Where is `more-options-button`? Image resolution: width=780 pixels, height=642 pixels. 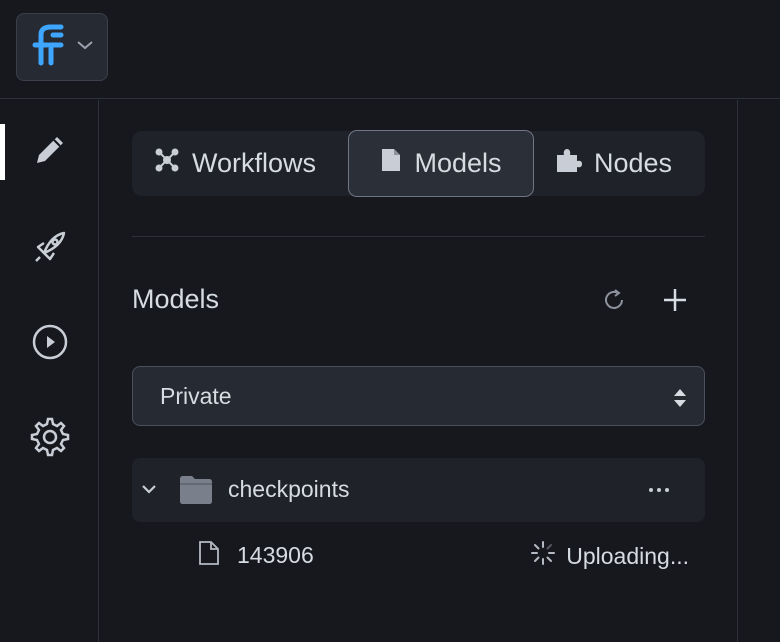
more-options-button is located at coordinates (659, 490).